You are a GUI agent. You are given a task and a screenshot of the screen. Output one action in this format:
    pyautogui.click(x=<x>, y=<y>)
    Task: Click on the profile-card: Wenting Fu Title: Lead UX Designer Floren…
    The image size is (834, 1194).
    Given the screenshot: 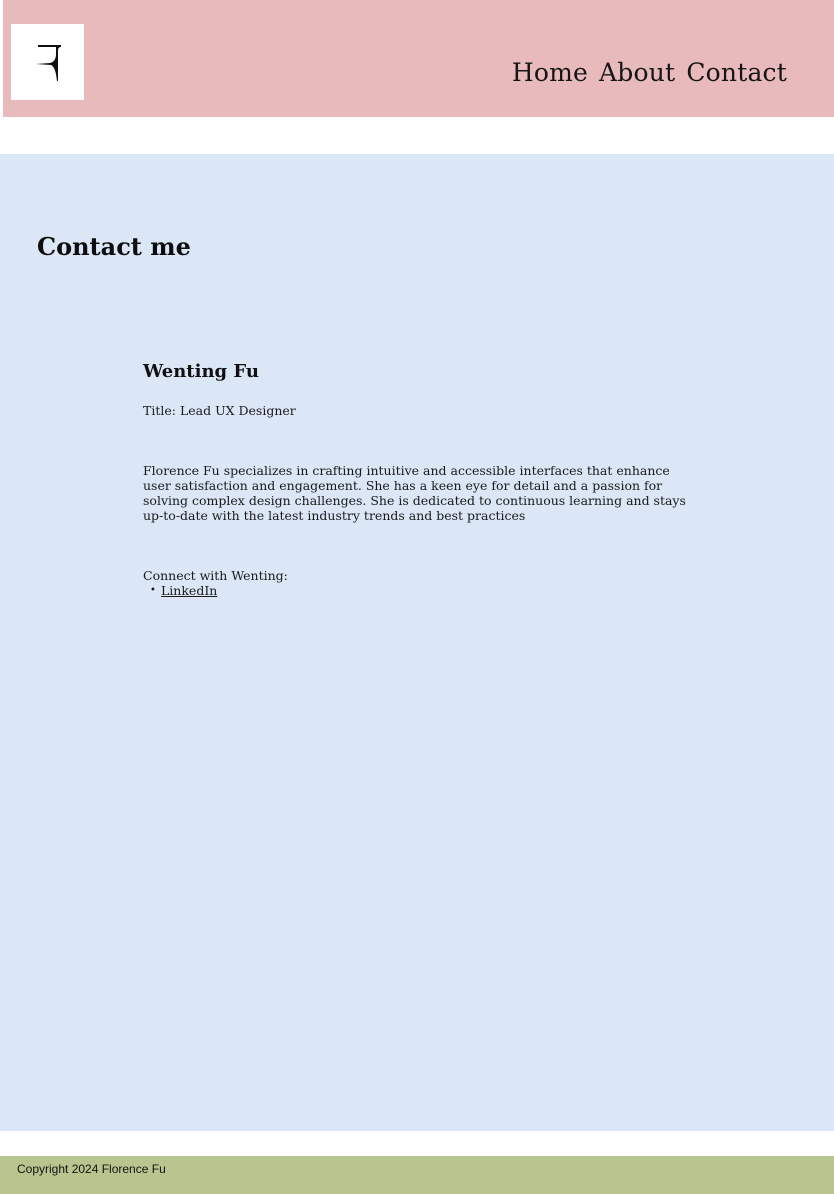 What is the action you would take?
    pyautogui.click(x=423, y=479)
    